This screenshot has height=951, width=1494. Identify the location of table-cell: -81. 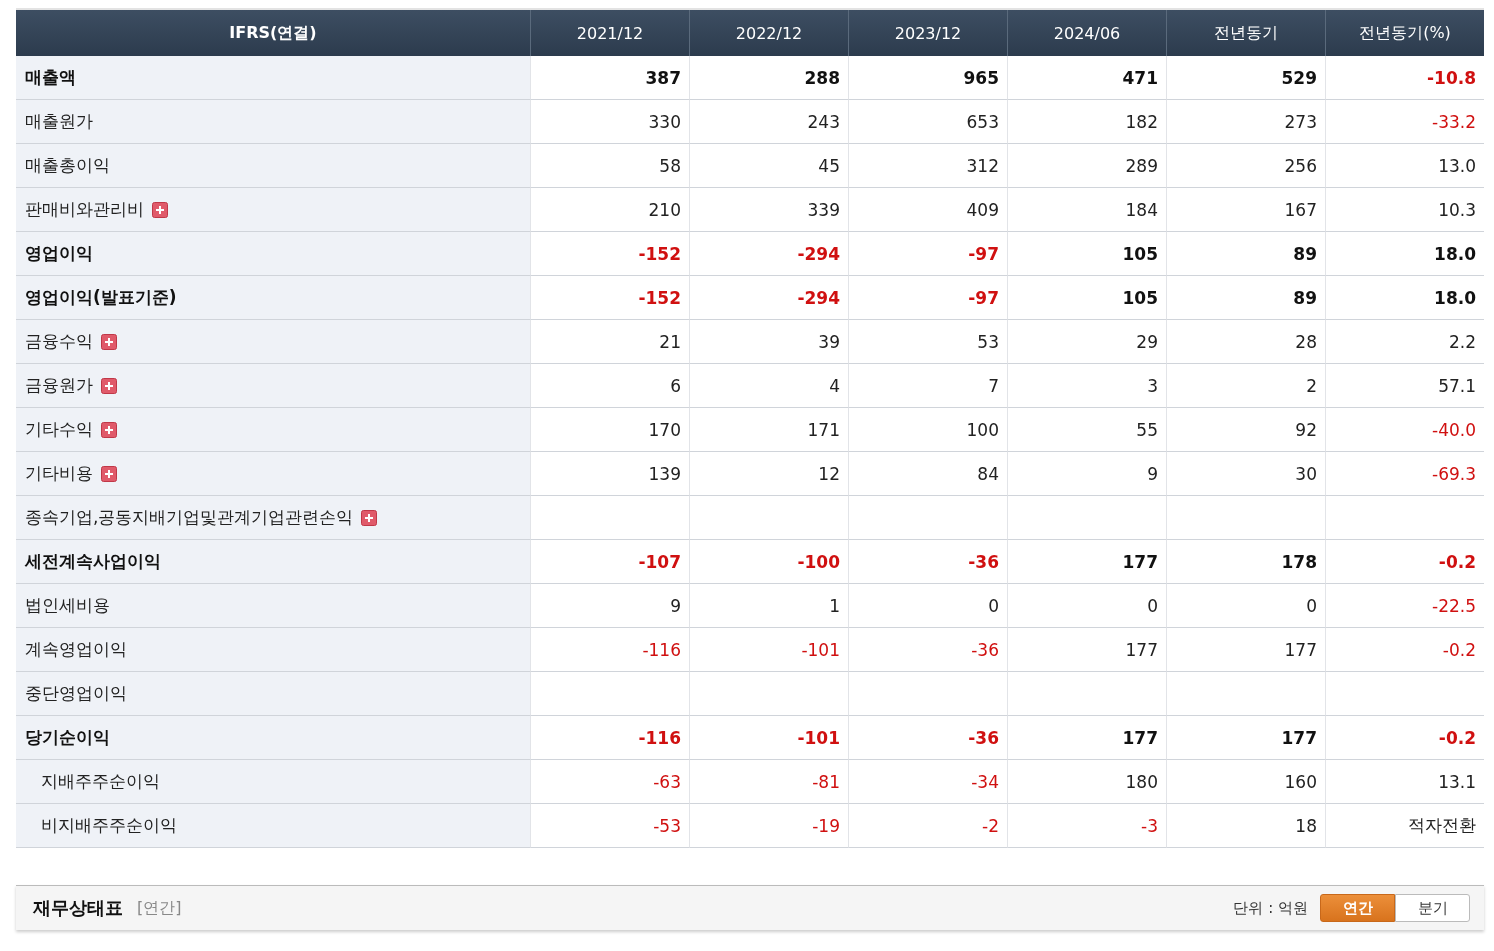
(768, 782).